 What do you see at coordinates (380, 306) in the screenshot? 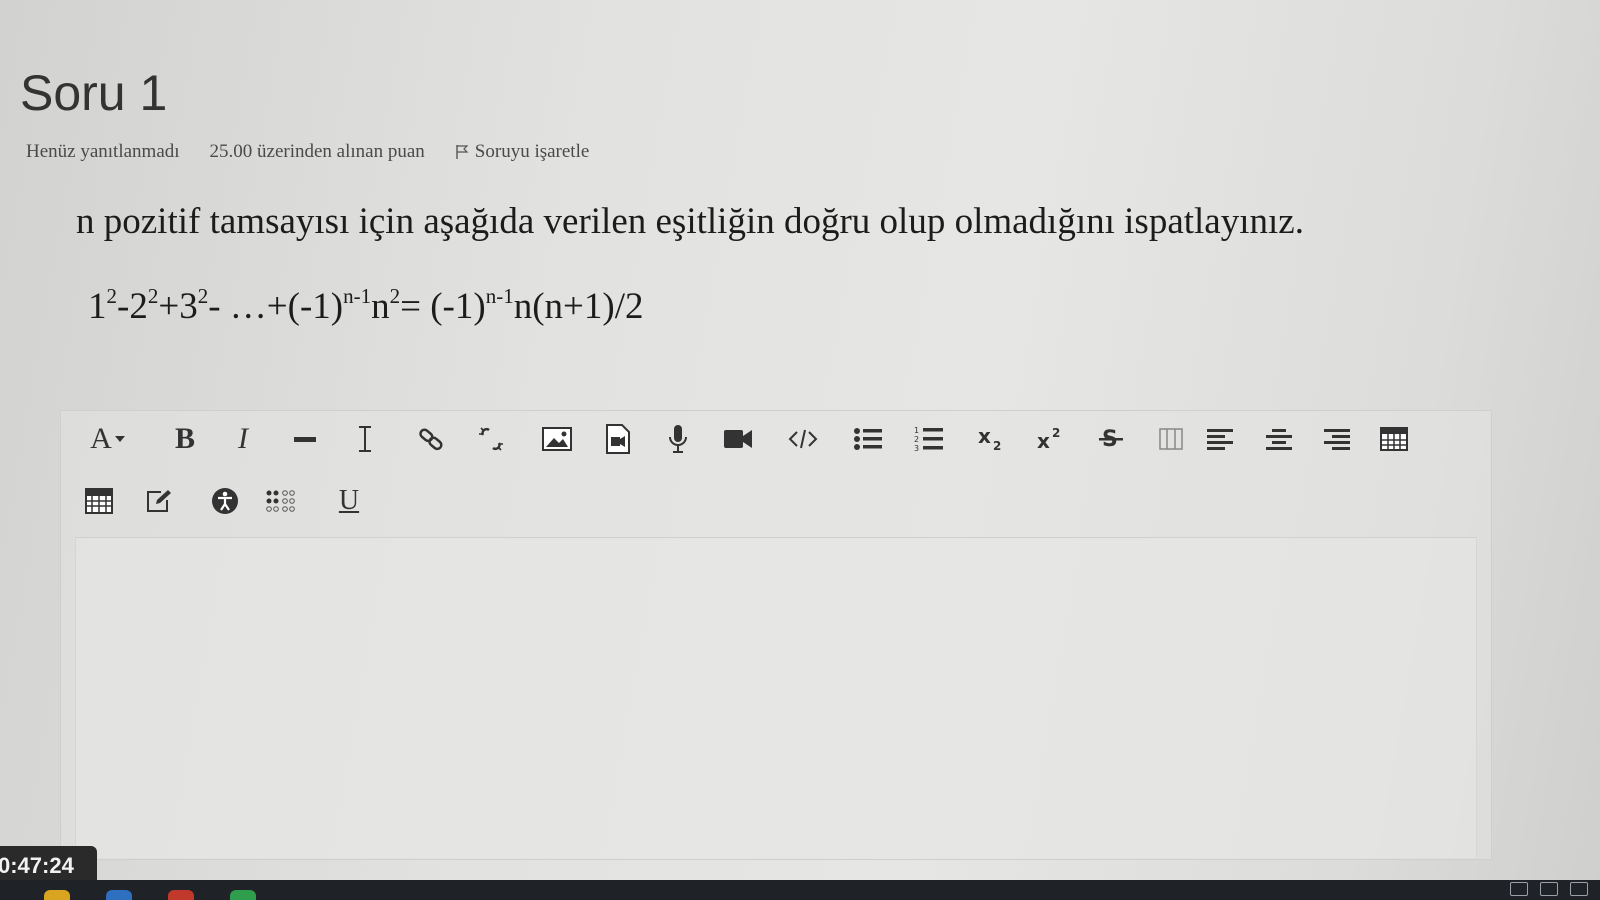
I see `equation-part: n` at bounding box center [380, 306].